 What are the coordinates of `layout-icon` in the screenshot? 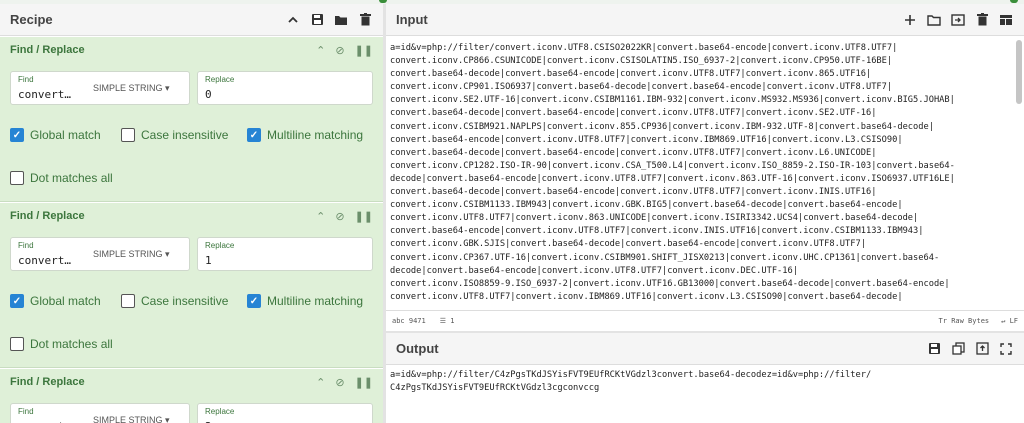 It's located at (1006, 20).